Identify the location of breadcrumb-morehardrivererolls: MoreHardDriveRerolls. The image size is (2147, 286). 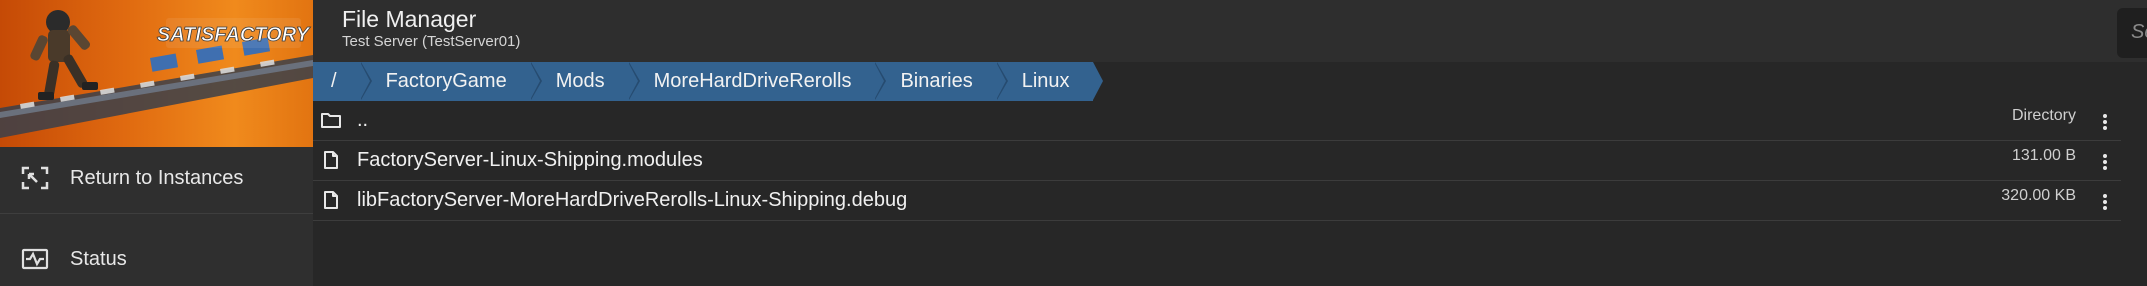
(757, 81).